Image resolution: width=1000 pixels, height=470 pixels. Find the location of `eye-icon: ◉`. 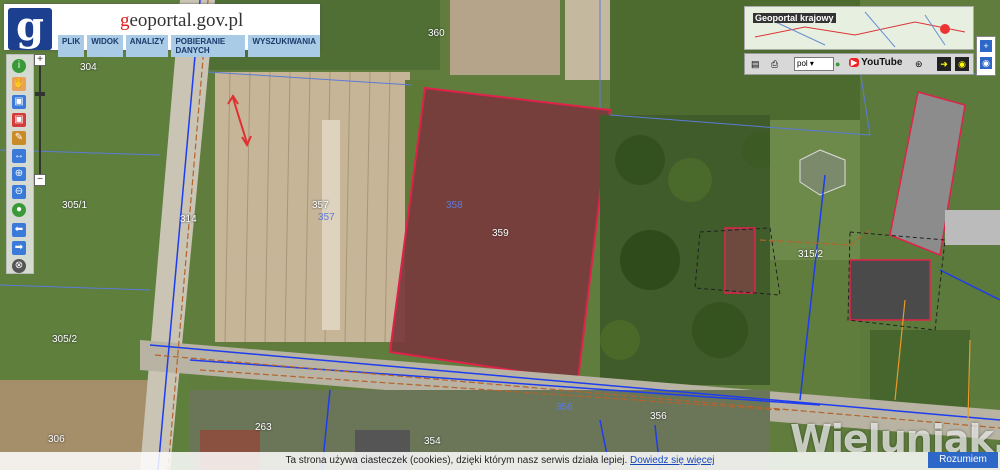

eye-icon: ◉ is located at coordinates (962, 64).